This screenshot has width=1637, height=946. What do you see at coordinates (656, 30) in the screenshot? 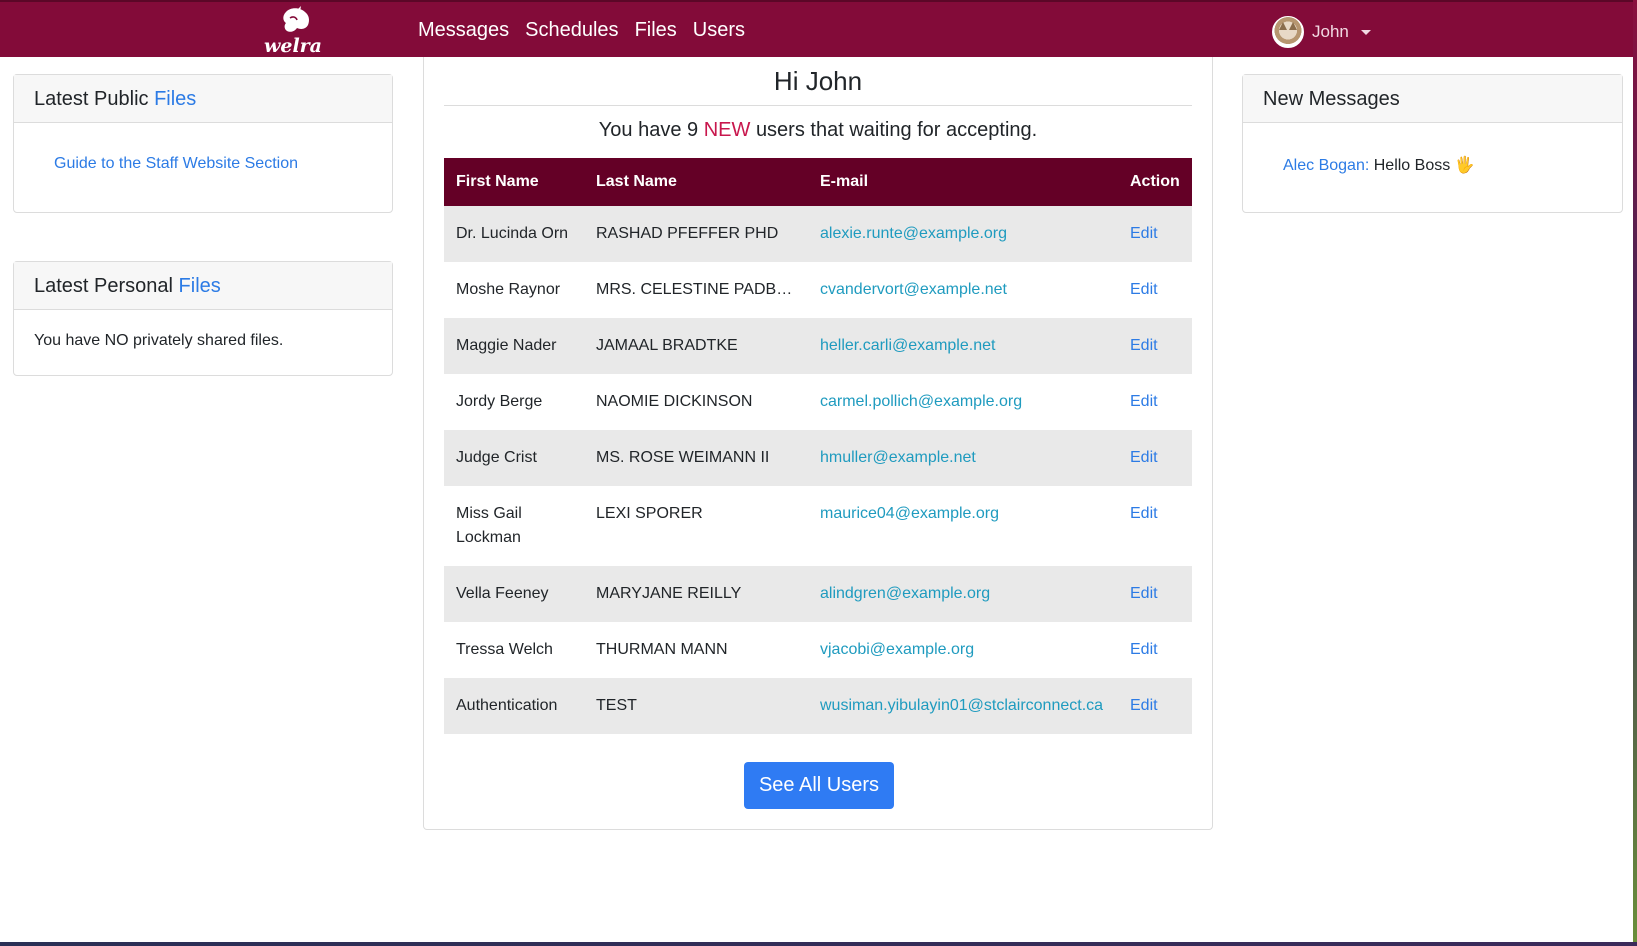
I see `nav-files: Files` at bounding box center [656, 30].